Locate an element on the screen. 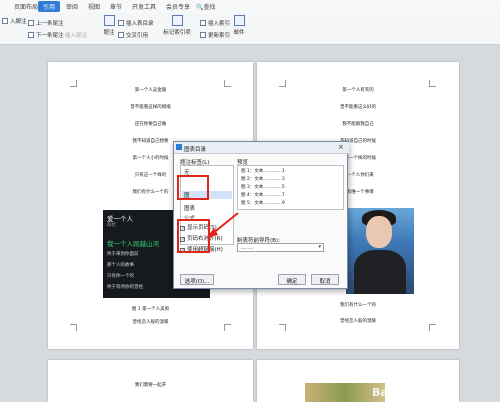 Image resolution: width=500 pixels, height=402 pixels. preview-line: 图 4：文本.............7 is located at coordinates (263, 195).